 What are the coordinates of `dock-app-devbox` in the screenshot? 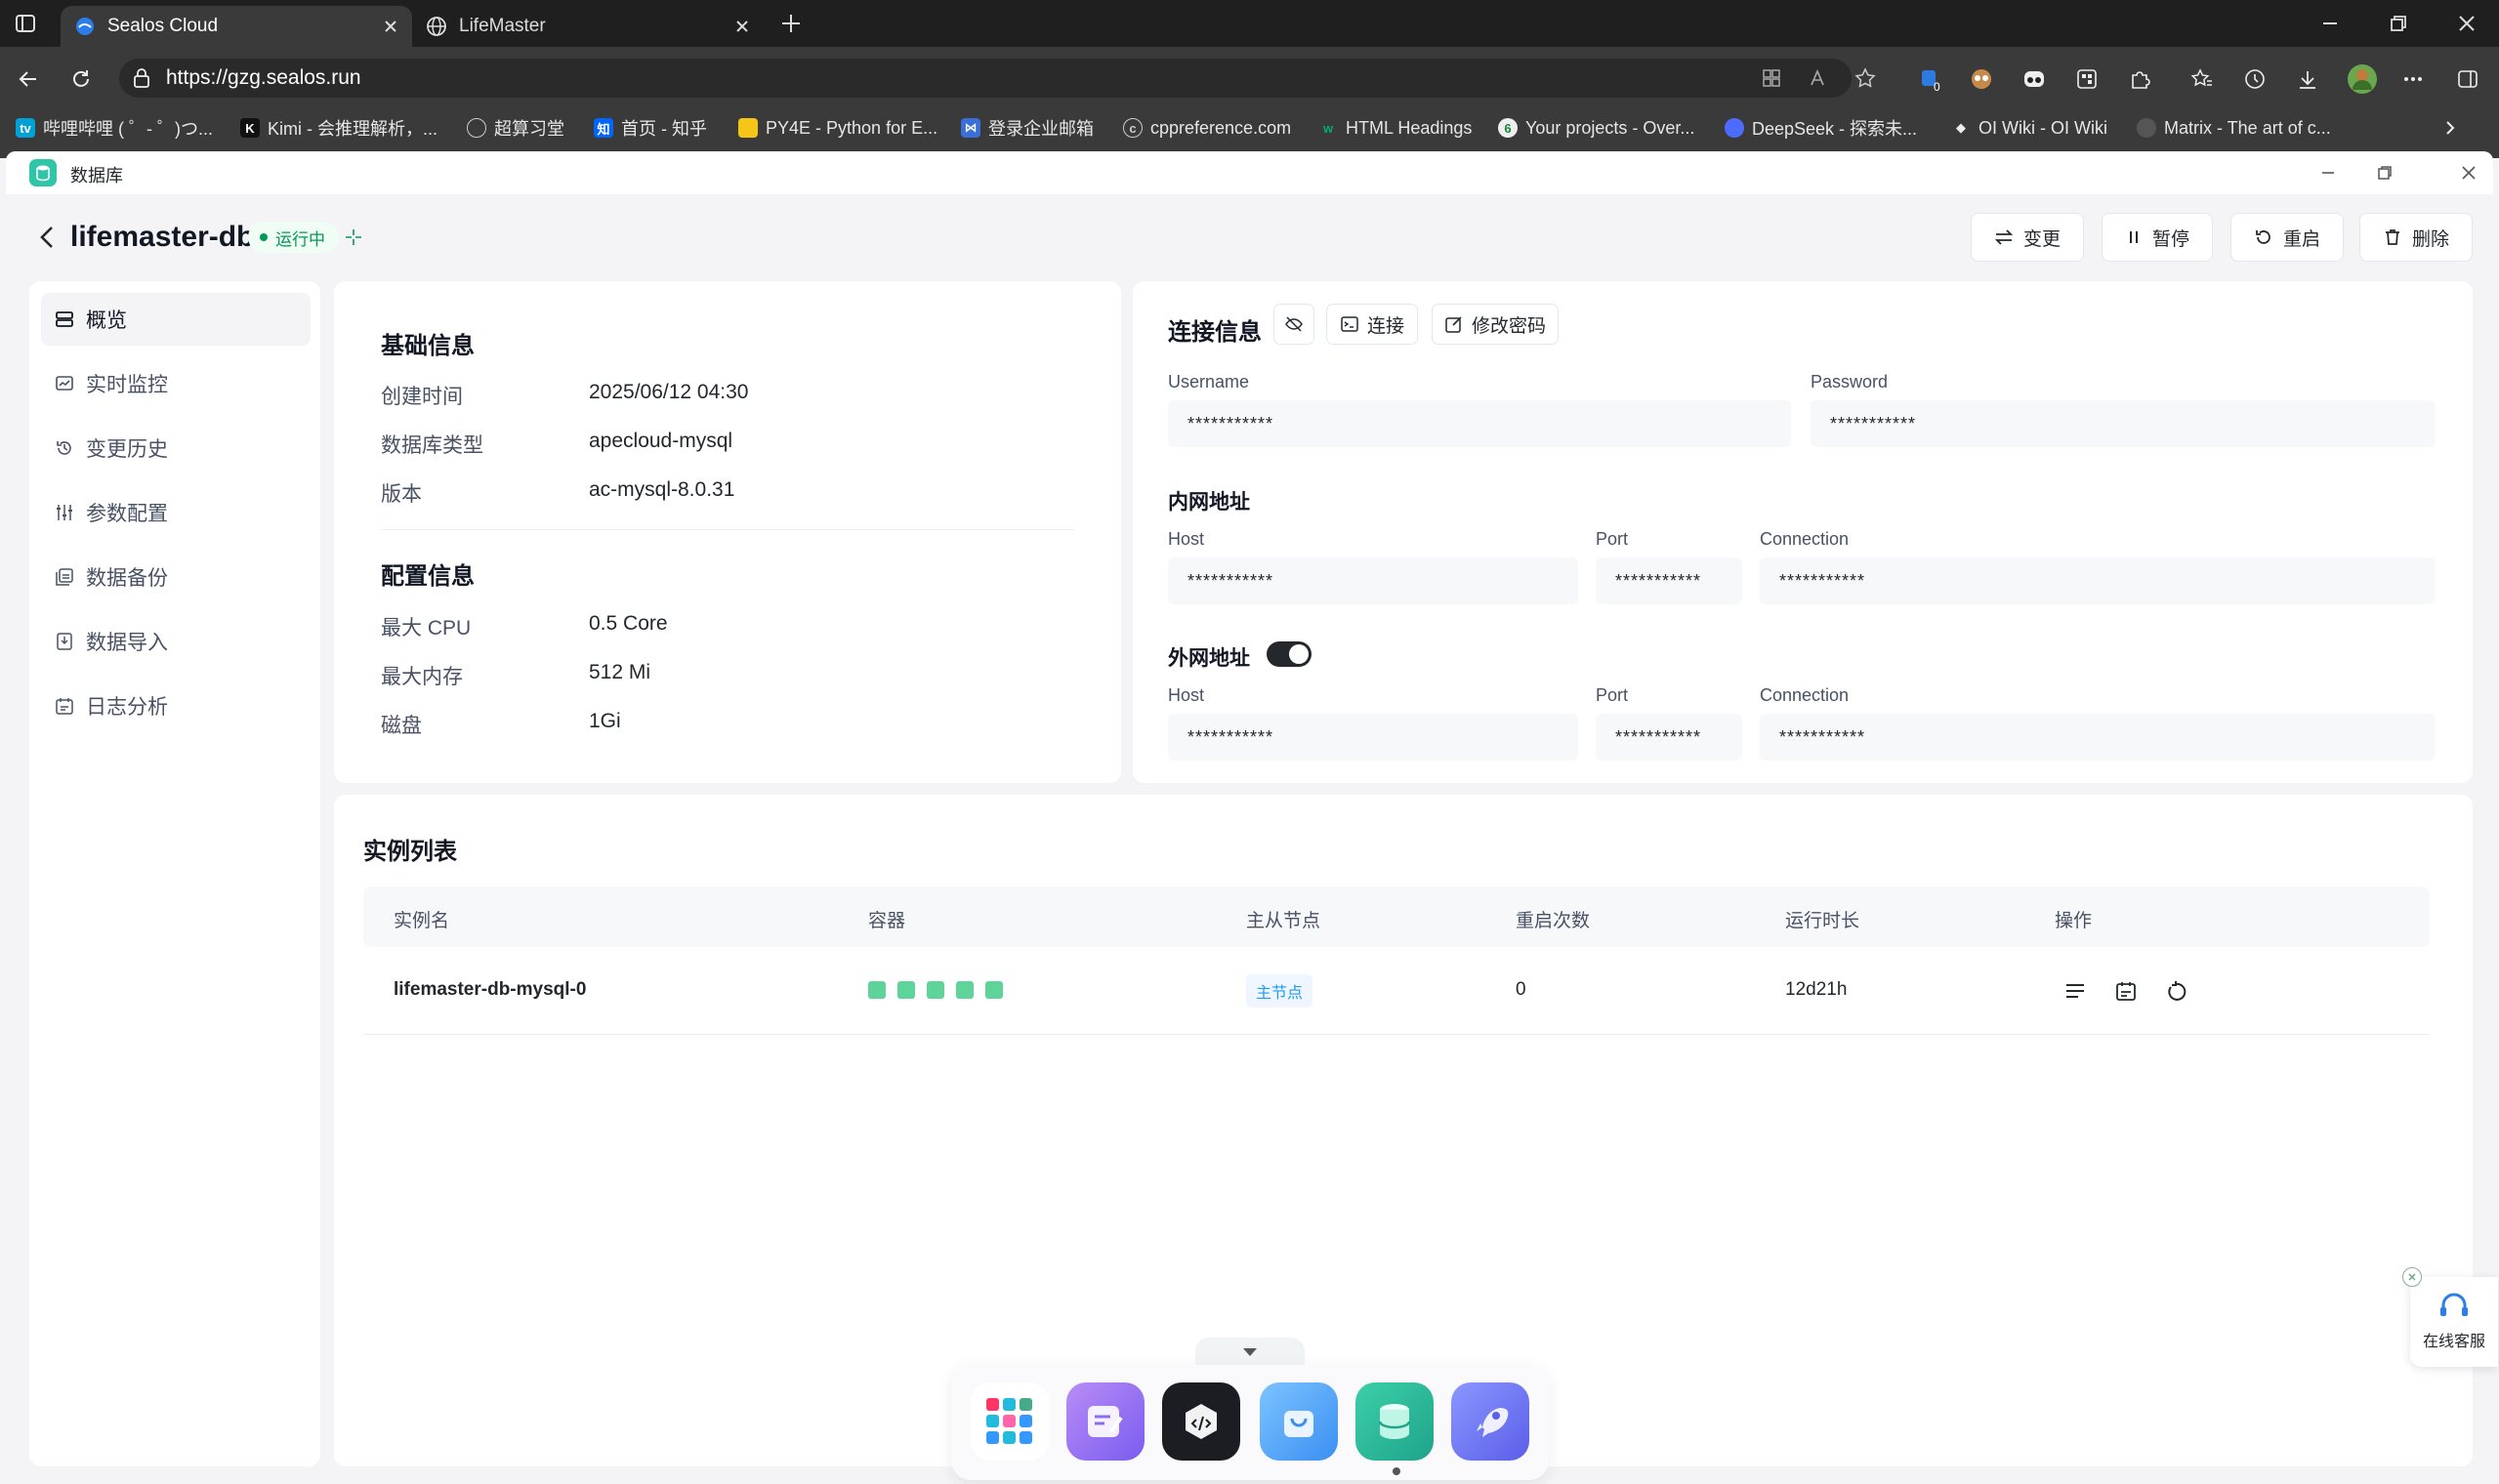 It's located at (1201, 1421).